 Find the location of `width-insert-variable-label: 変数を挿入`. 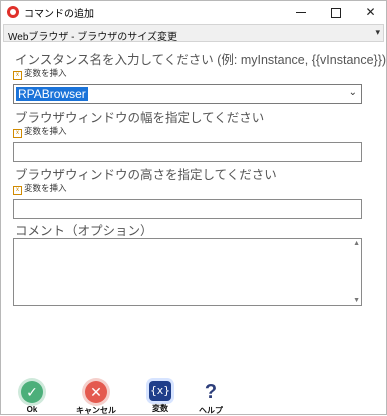

width-insert-variable-label: 変数を挿入 is located at coordinates (45, 131).